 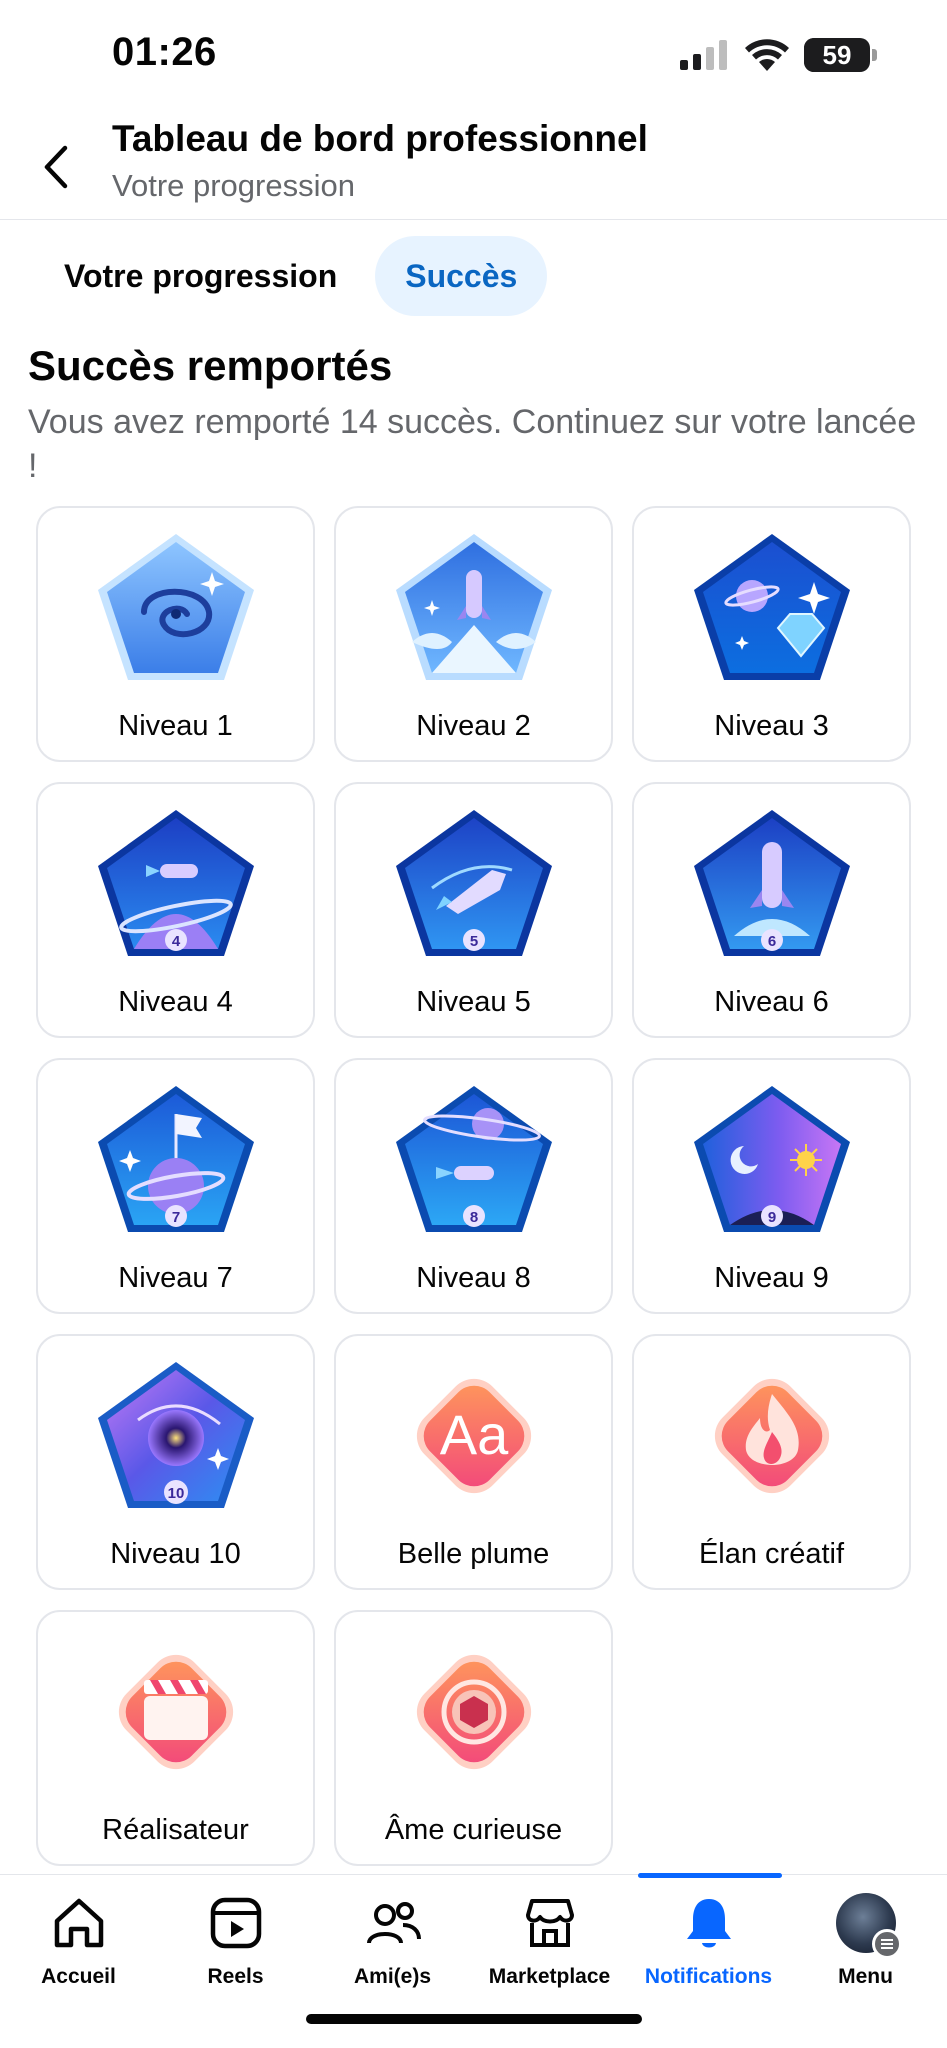 I want to click on achievement-card: Niveau 1, so click(x=175, y=634).